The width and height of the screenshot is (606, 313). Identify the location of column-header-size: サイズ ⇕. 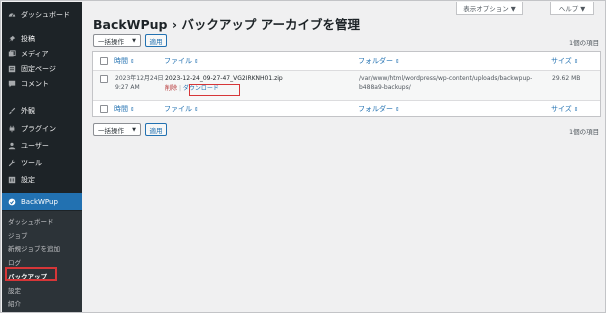
(564, 61).